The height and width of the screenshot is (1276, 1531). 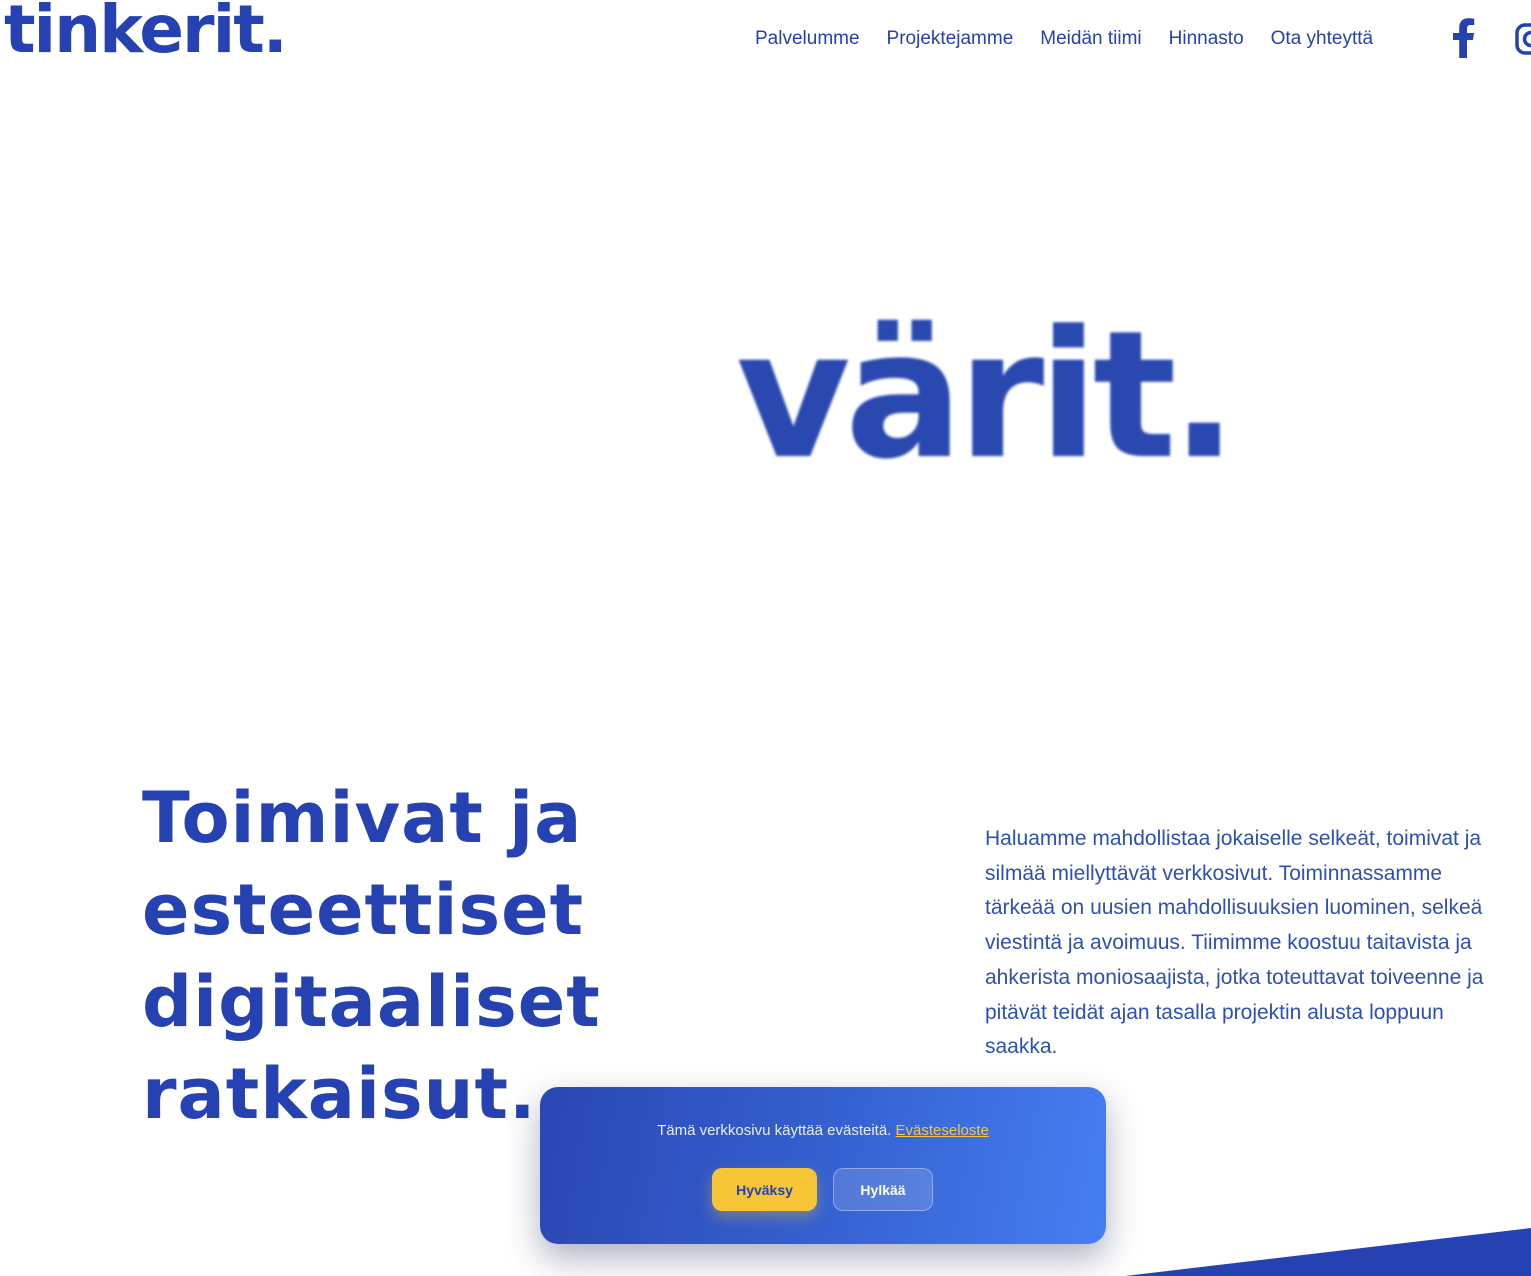 What do you see at coordinates (1206, 39) in the screenshot?
I see `nav-item-hinnasto: Hinnasto` at bounding box center [1206, 39].